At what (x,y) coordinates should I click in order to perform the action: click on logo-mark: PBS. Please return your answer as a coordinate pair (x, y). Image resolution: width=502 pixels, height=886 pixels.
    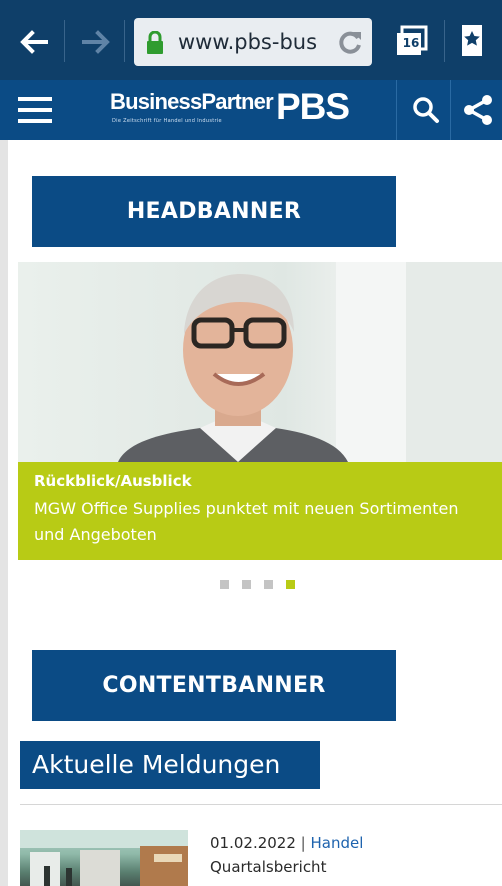
    Looking at the image, I should click on (313, 106).